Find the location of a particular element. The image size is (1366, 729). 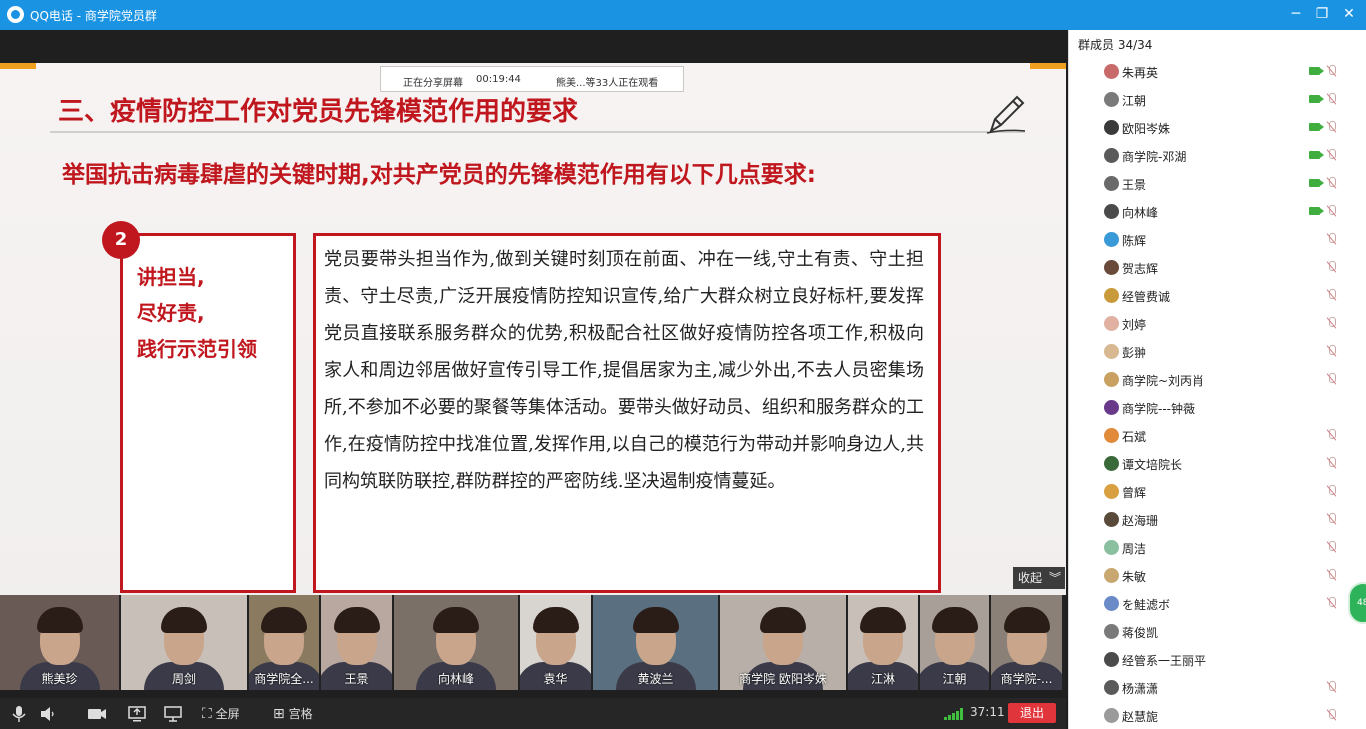

participant-name: 江淋 is located at coordinates (882, 679).